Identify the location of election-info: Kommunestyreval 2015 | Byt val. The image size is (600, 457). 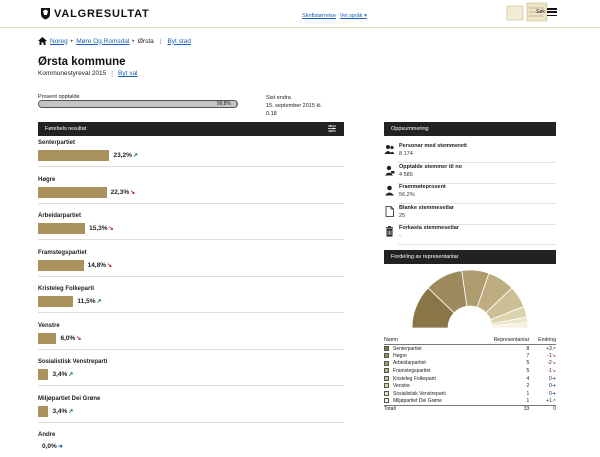
(88, 73).